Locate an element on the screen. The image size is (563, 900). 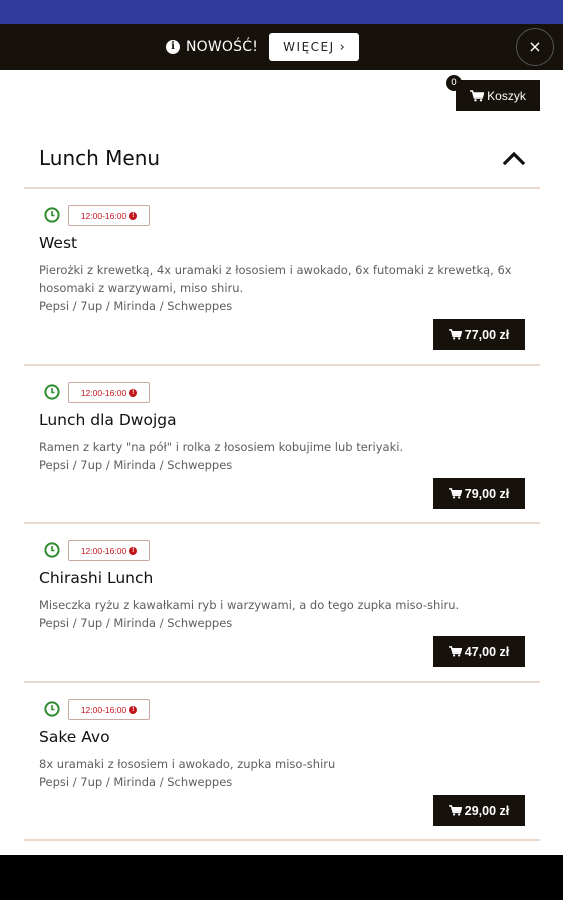
more-button: WIĘCEJ › is located at coordinates (314, 47).